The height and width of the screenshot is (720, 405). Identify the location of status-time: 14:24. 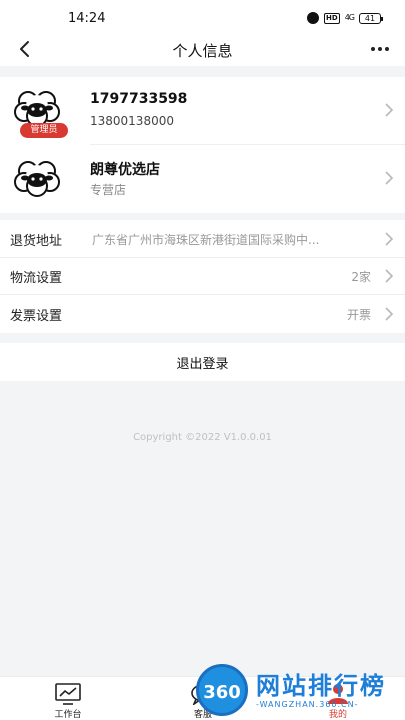
(87, 18).